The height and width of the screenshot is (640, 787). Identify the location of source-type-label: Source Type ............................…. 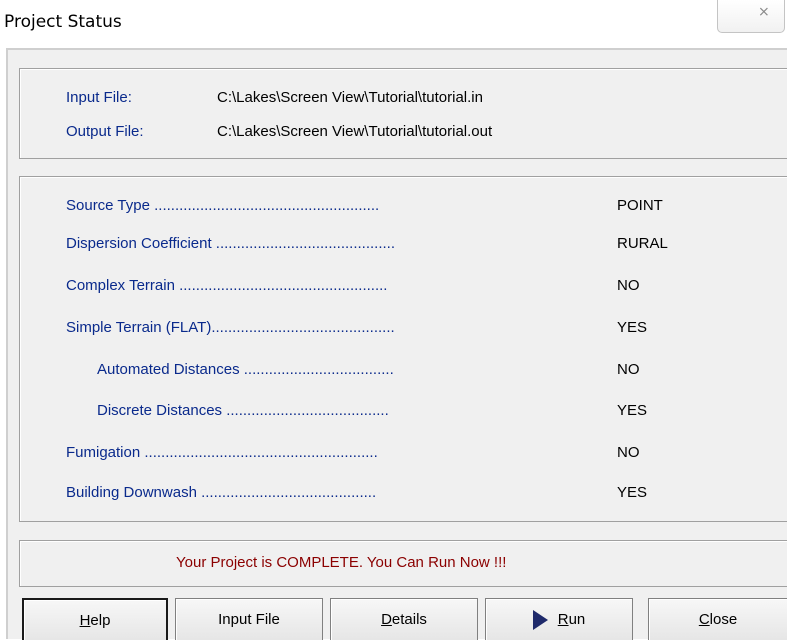
(223, 205).